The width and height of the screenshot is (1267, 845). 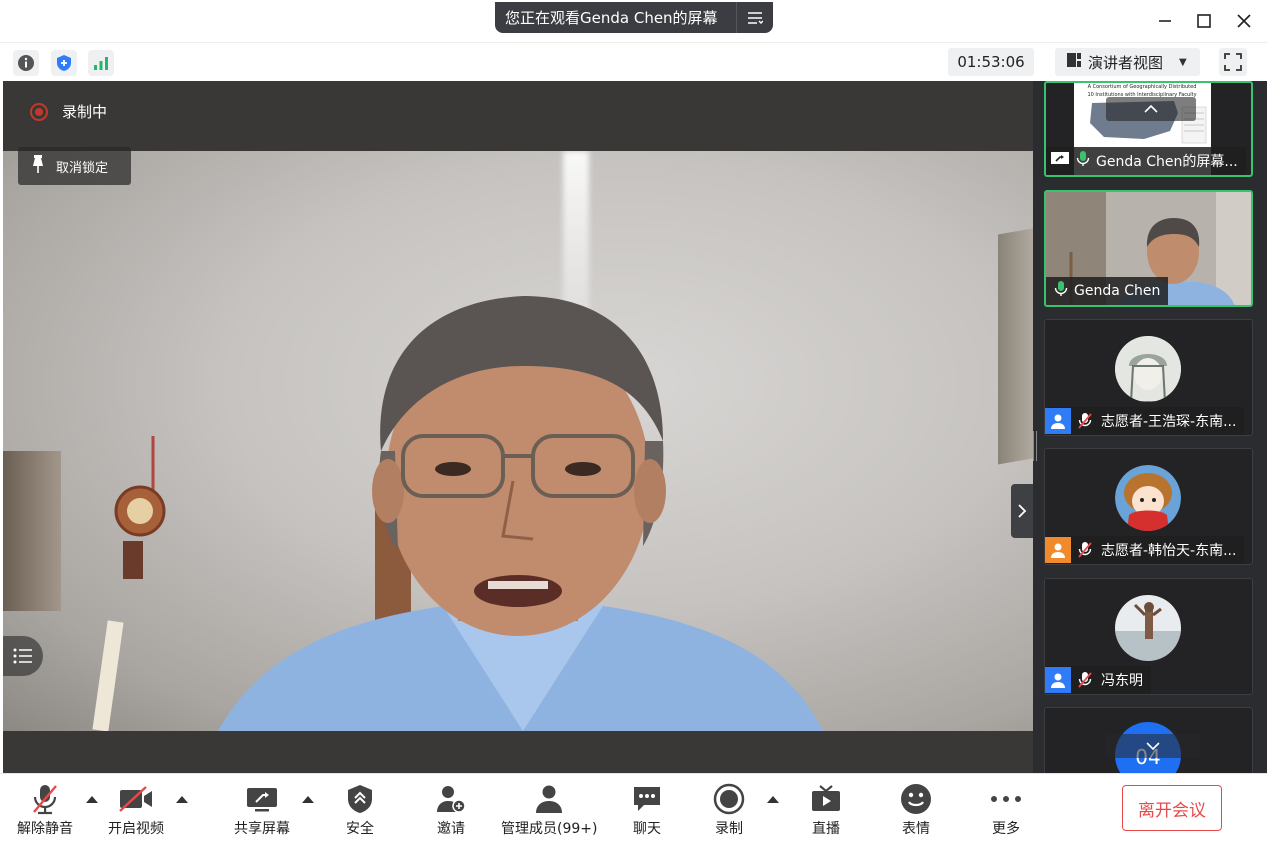 What do you see at coordinates (633, 61) in the screenshot?
I see `meeting-info-bar: 01:53:06 演讲者视图 ▼` at bounding box center [633, 61].